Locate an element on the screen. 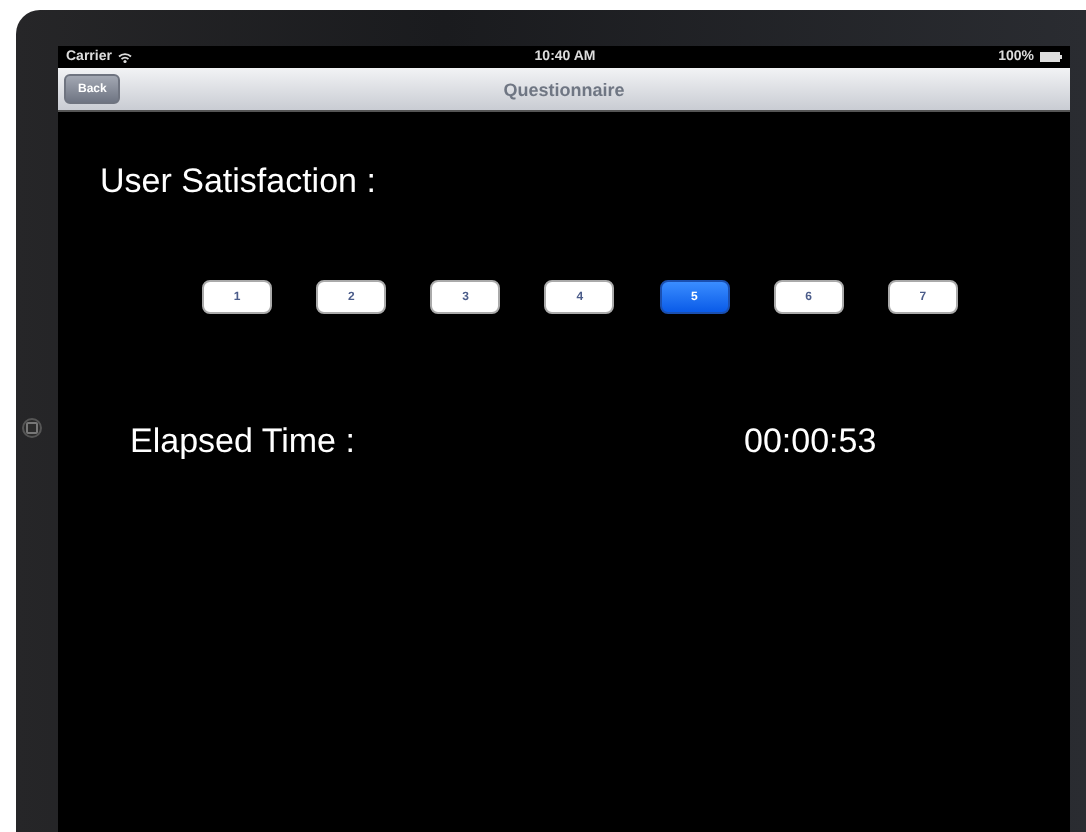 The width and height of the screenshot is (1086, 832). nav-title: Questionnaire is located at coordinates (564, 89).